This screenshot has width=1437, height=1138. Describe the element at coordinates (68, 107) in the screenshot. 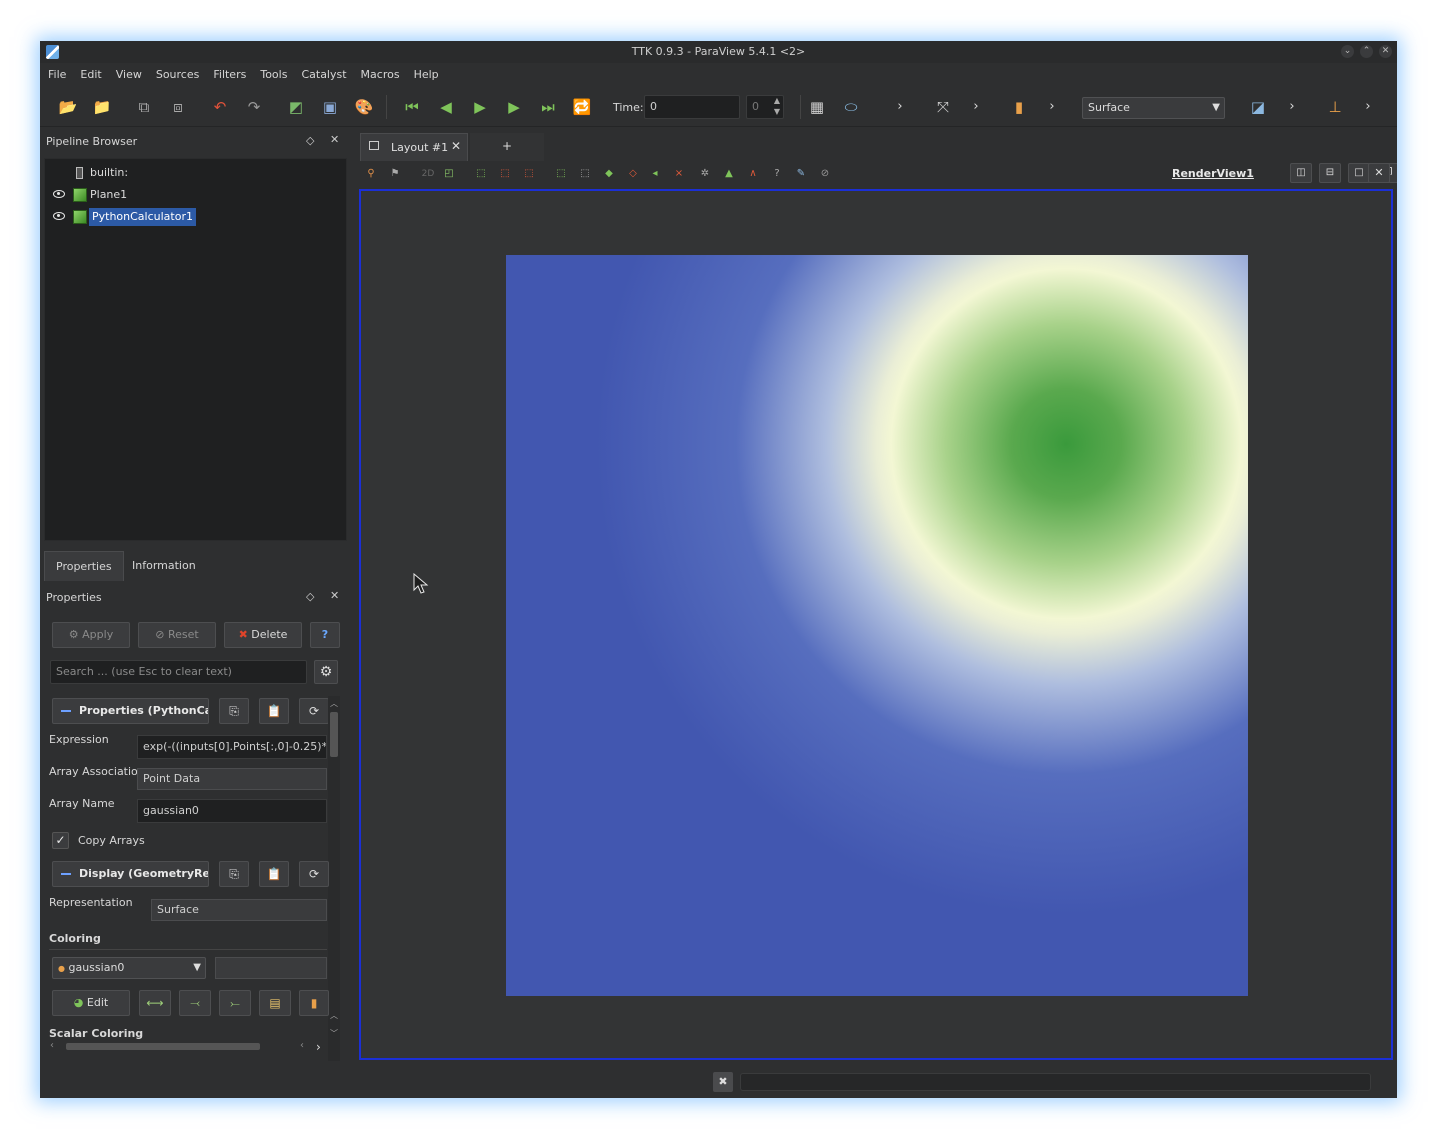

I see `open-file-icon: 📂` at that location.